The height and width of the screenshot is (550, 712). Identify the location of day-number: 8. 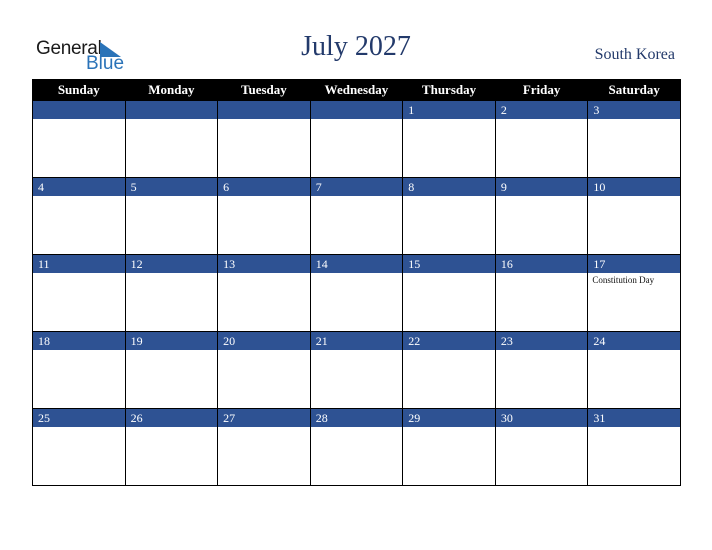
(449, 186).